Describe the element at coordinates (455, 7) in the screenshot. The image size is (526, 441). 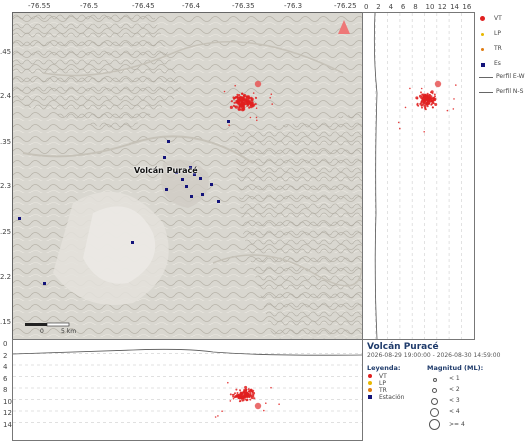
I see `depth-top-tick-label: 14` at that location.